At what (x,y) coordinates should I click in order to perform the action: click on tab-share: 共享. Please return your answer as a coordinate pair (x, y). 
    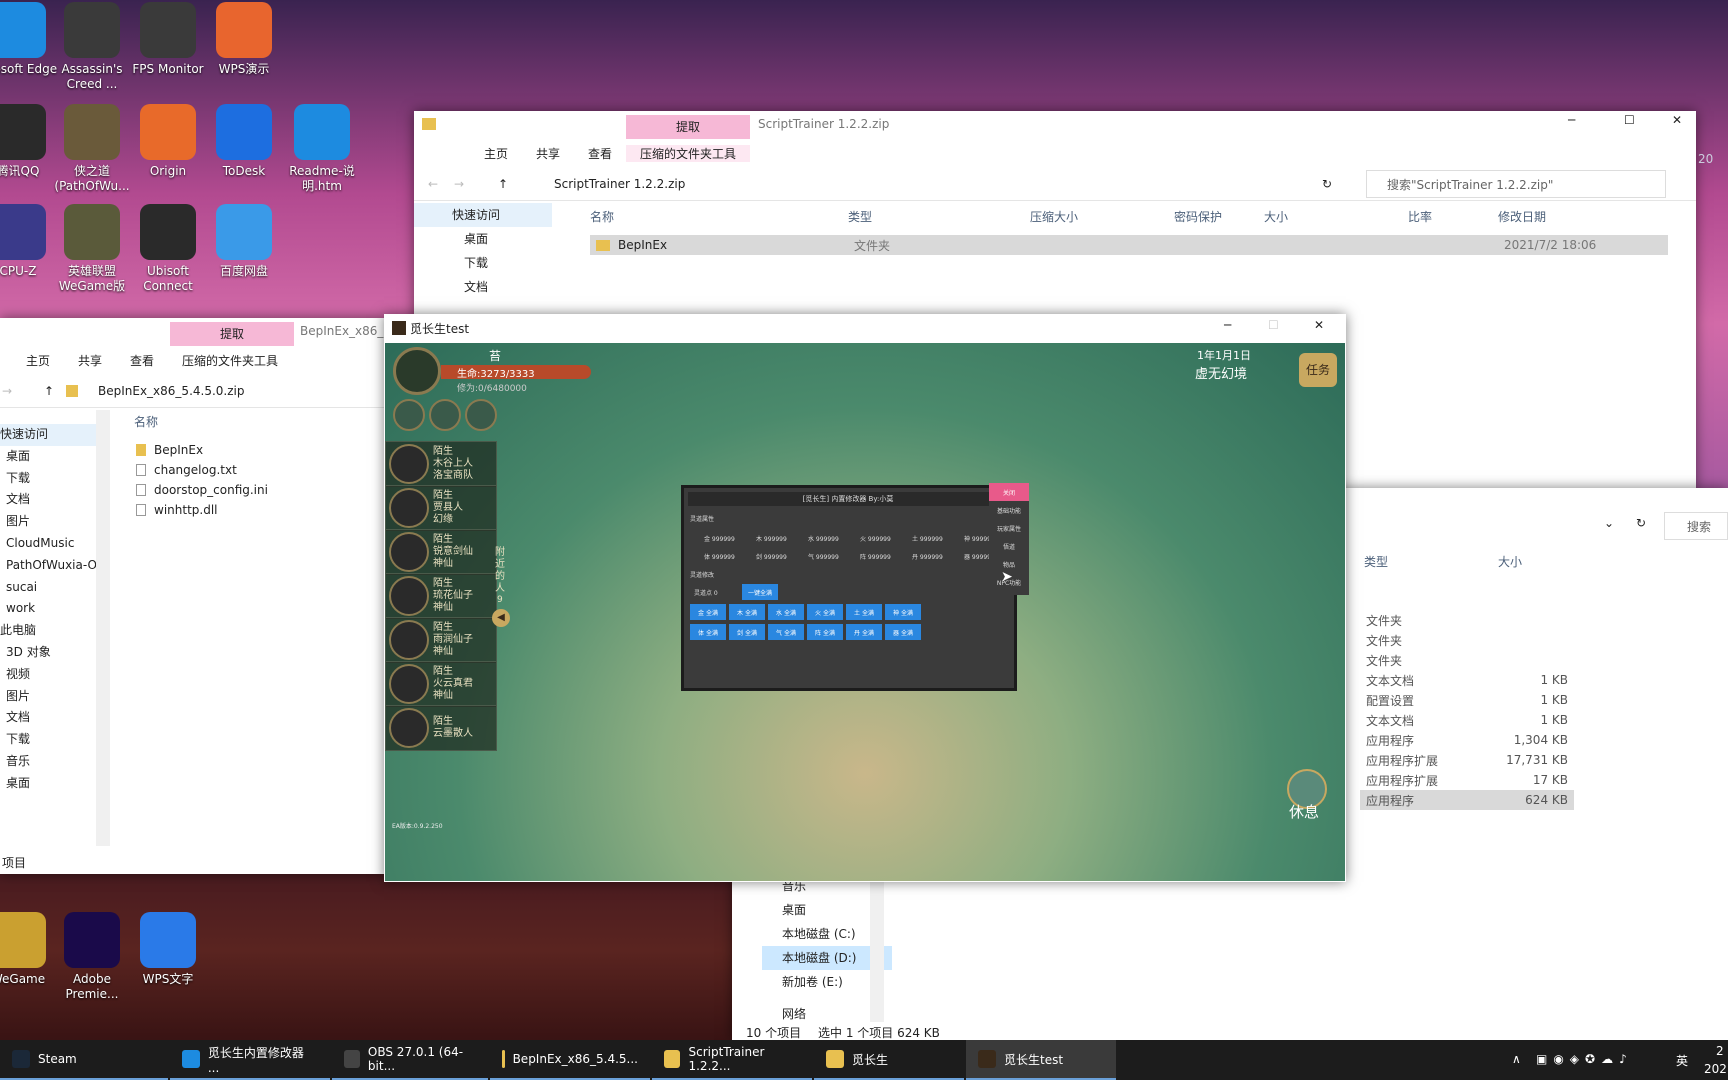
    Looking at the image, I should click on (90, 360).